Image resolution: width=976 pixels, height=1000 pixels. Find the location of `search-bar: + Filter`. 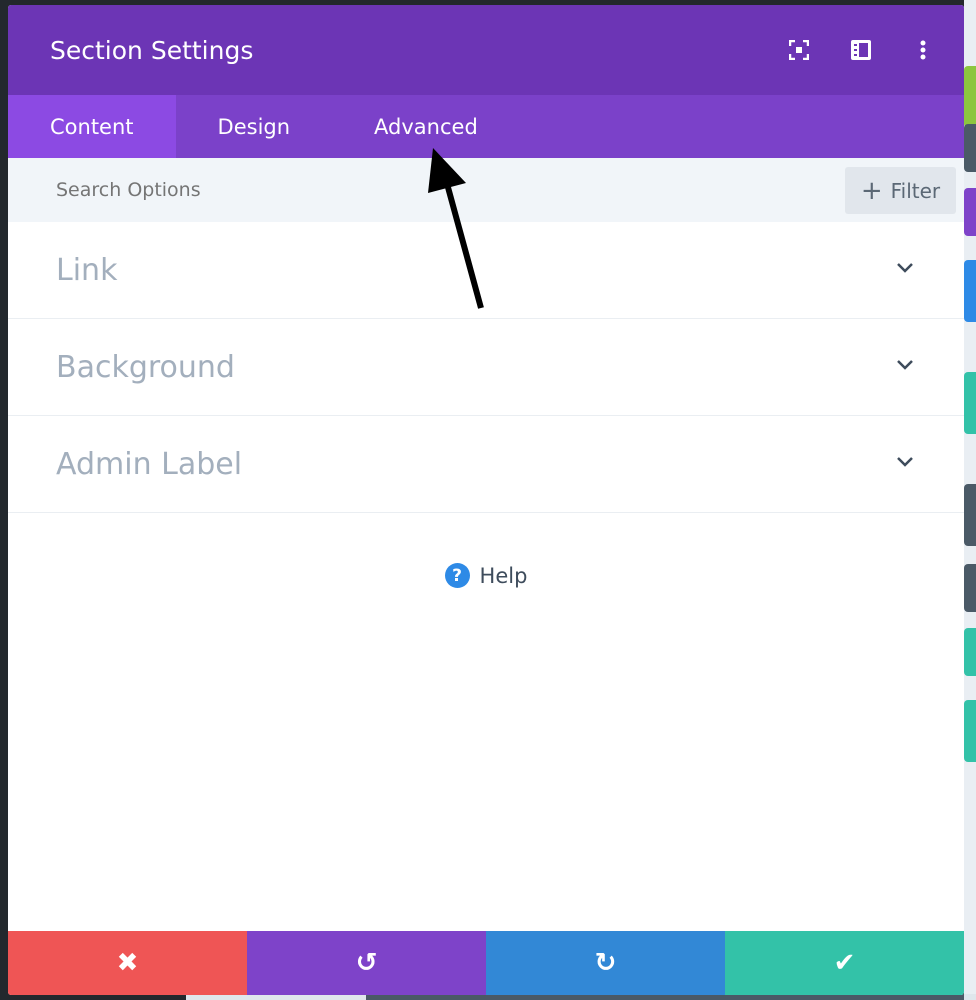

search-bar: + Filter is located at coordinates (486, 190).